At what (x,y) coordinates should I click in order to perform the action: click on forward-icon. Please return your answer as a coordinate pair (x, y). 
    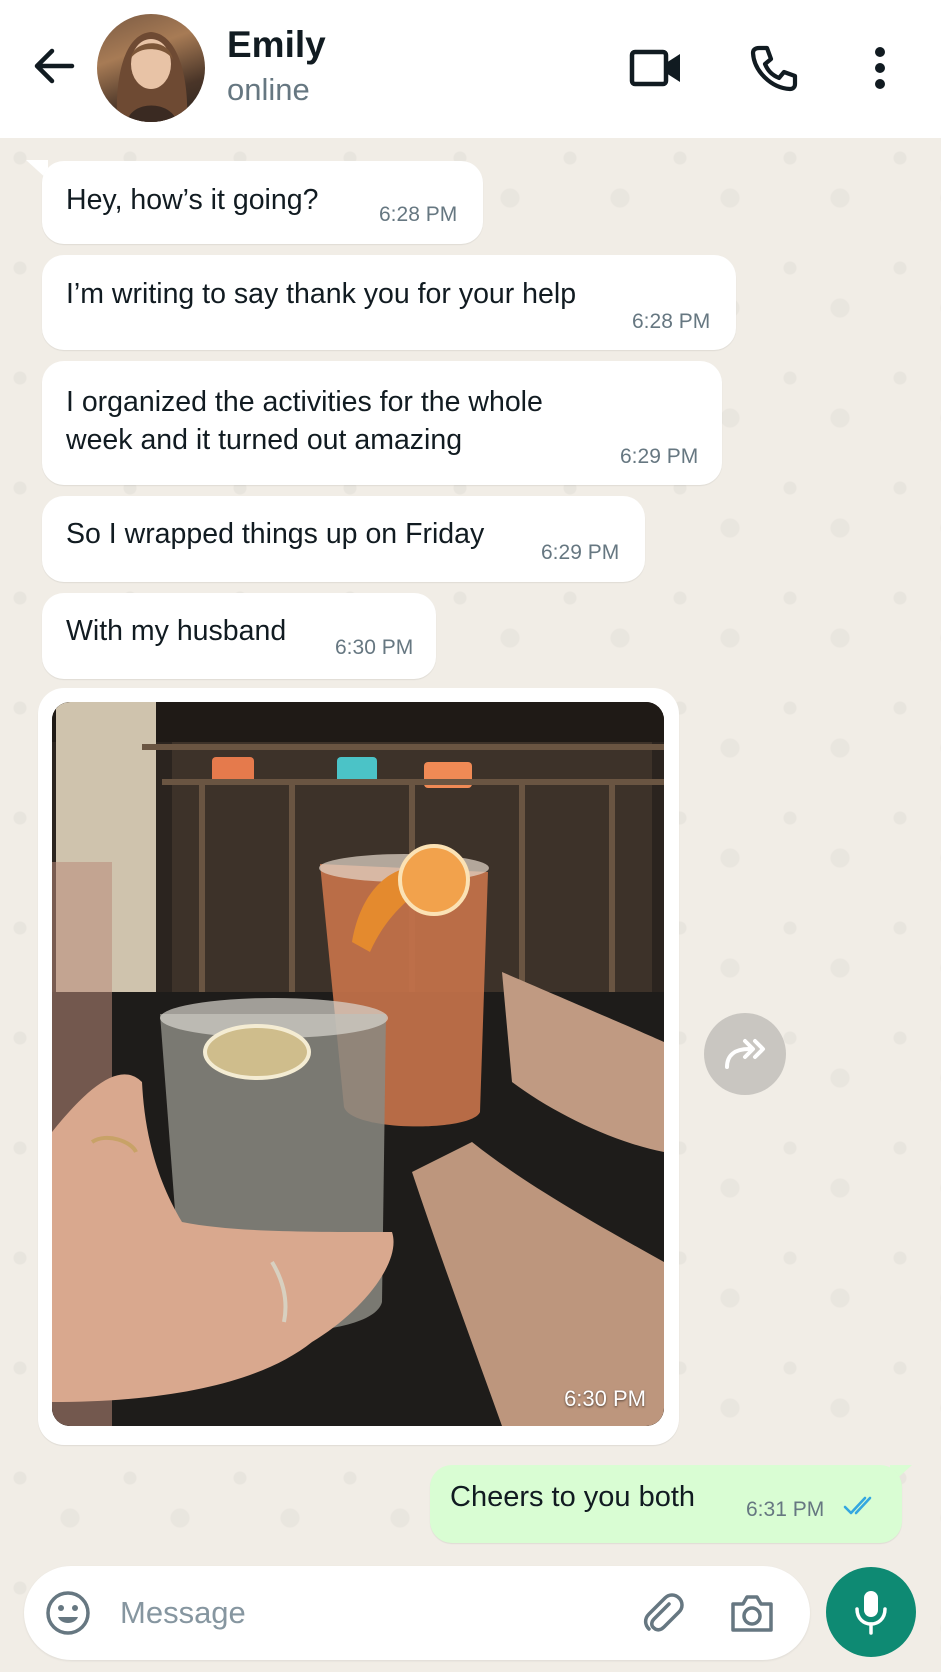
    Looking at the image, I should click on (745, 1054).